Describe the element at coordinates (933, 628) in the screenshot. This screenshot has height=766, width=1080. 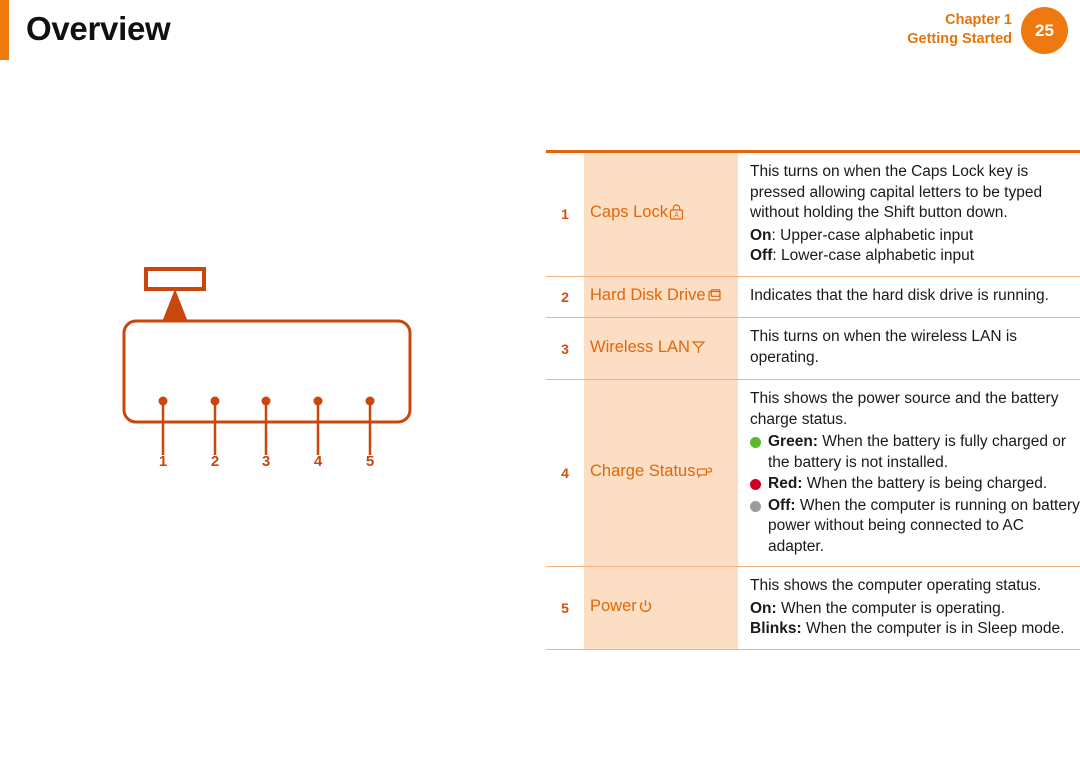
I see `state-text: When the computer is in Sleep mode.` at that location.